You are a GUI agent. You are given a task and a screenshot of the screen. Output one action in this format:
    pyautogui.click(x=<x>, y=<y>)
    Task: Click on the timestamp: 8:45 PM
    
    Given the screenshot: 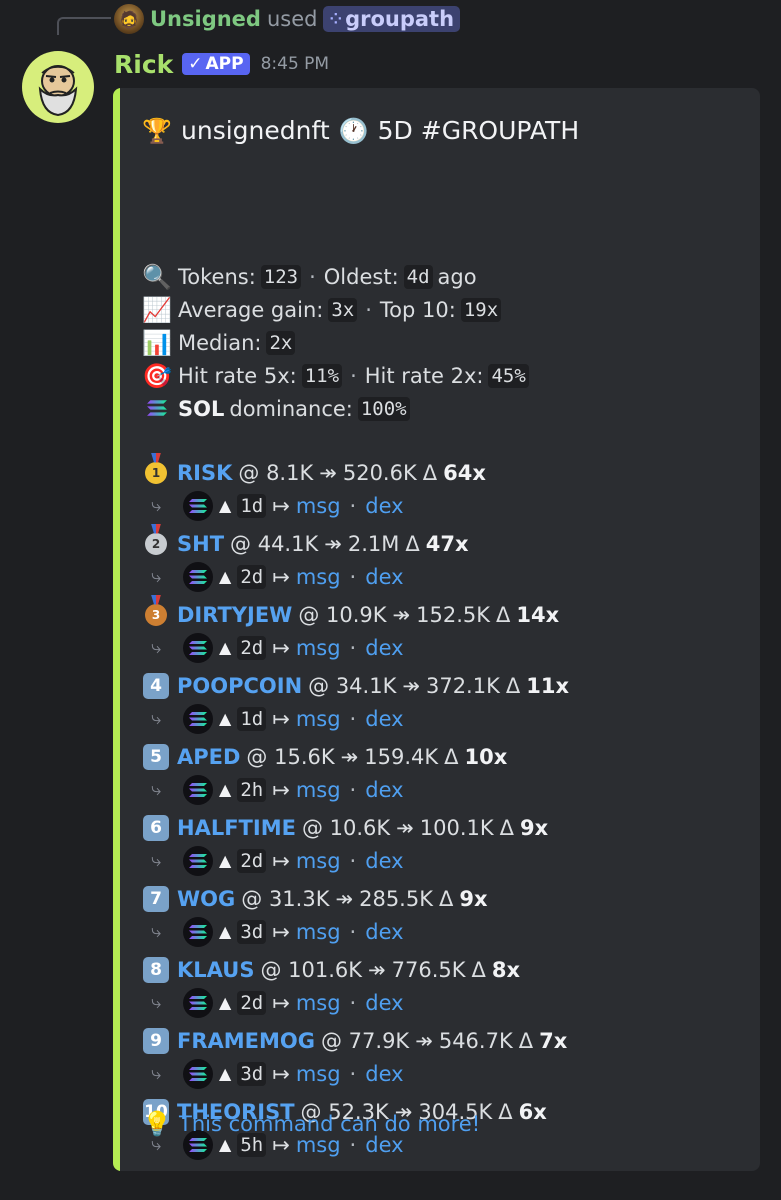 What is the action you would take?
    pyautogui.click(x=295, y=64)
    